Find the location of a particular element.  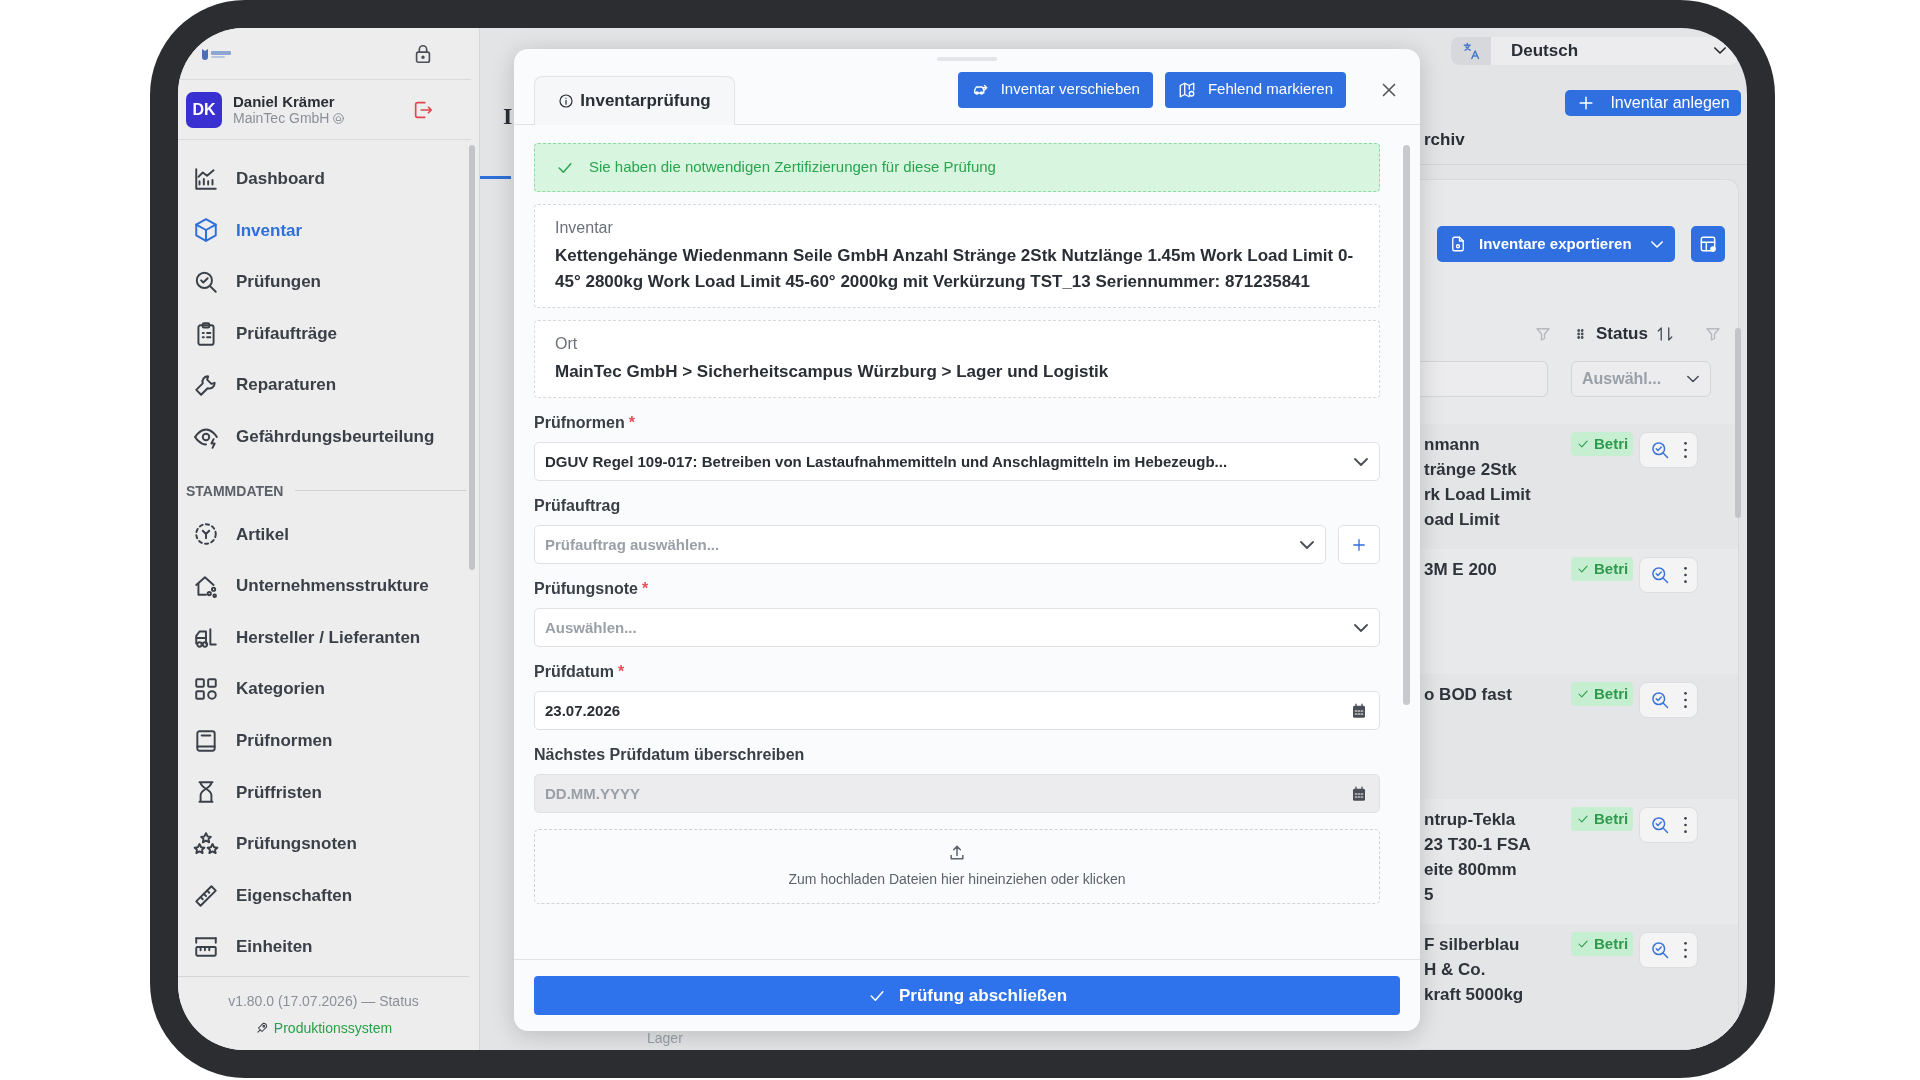

chart-icon is located at coordinates (206, 178).